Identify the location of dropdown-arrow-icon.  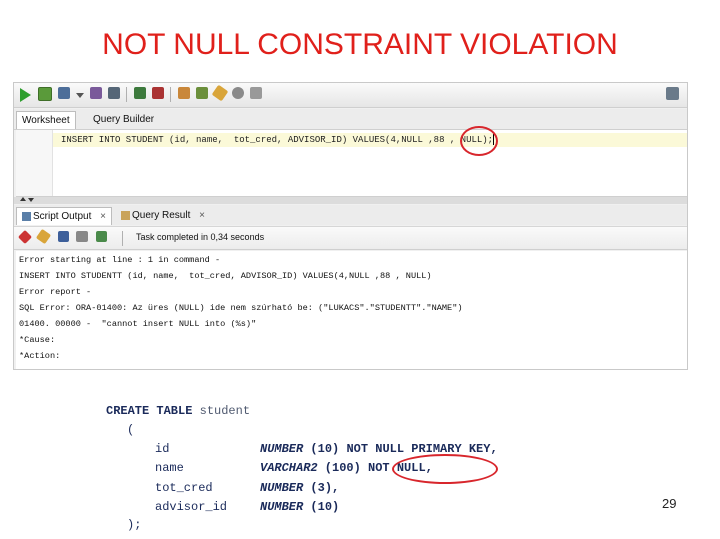
(80, 95).